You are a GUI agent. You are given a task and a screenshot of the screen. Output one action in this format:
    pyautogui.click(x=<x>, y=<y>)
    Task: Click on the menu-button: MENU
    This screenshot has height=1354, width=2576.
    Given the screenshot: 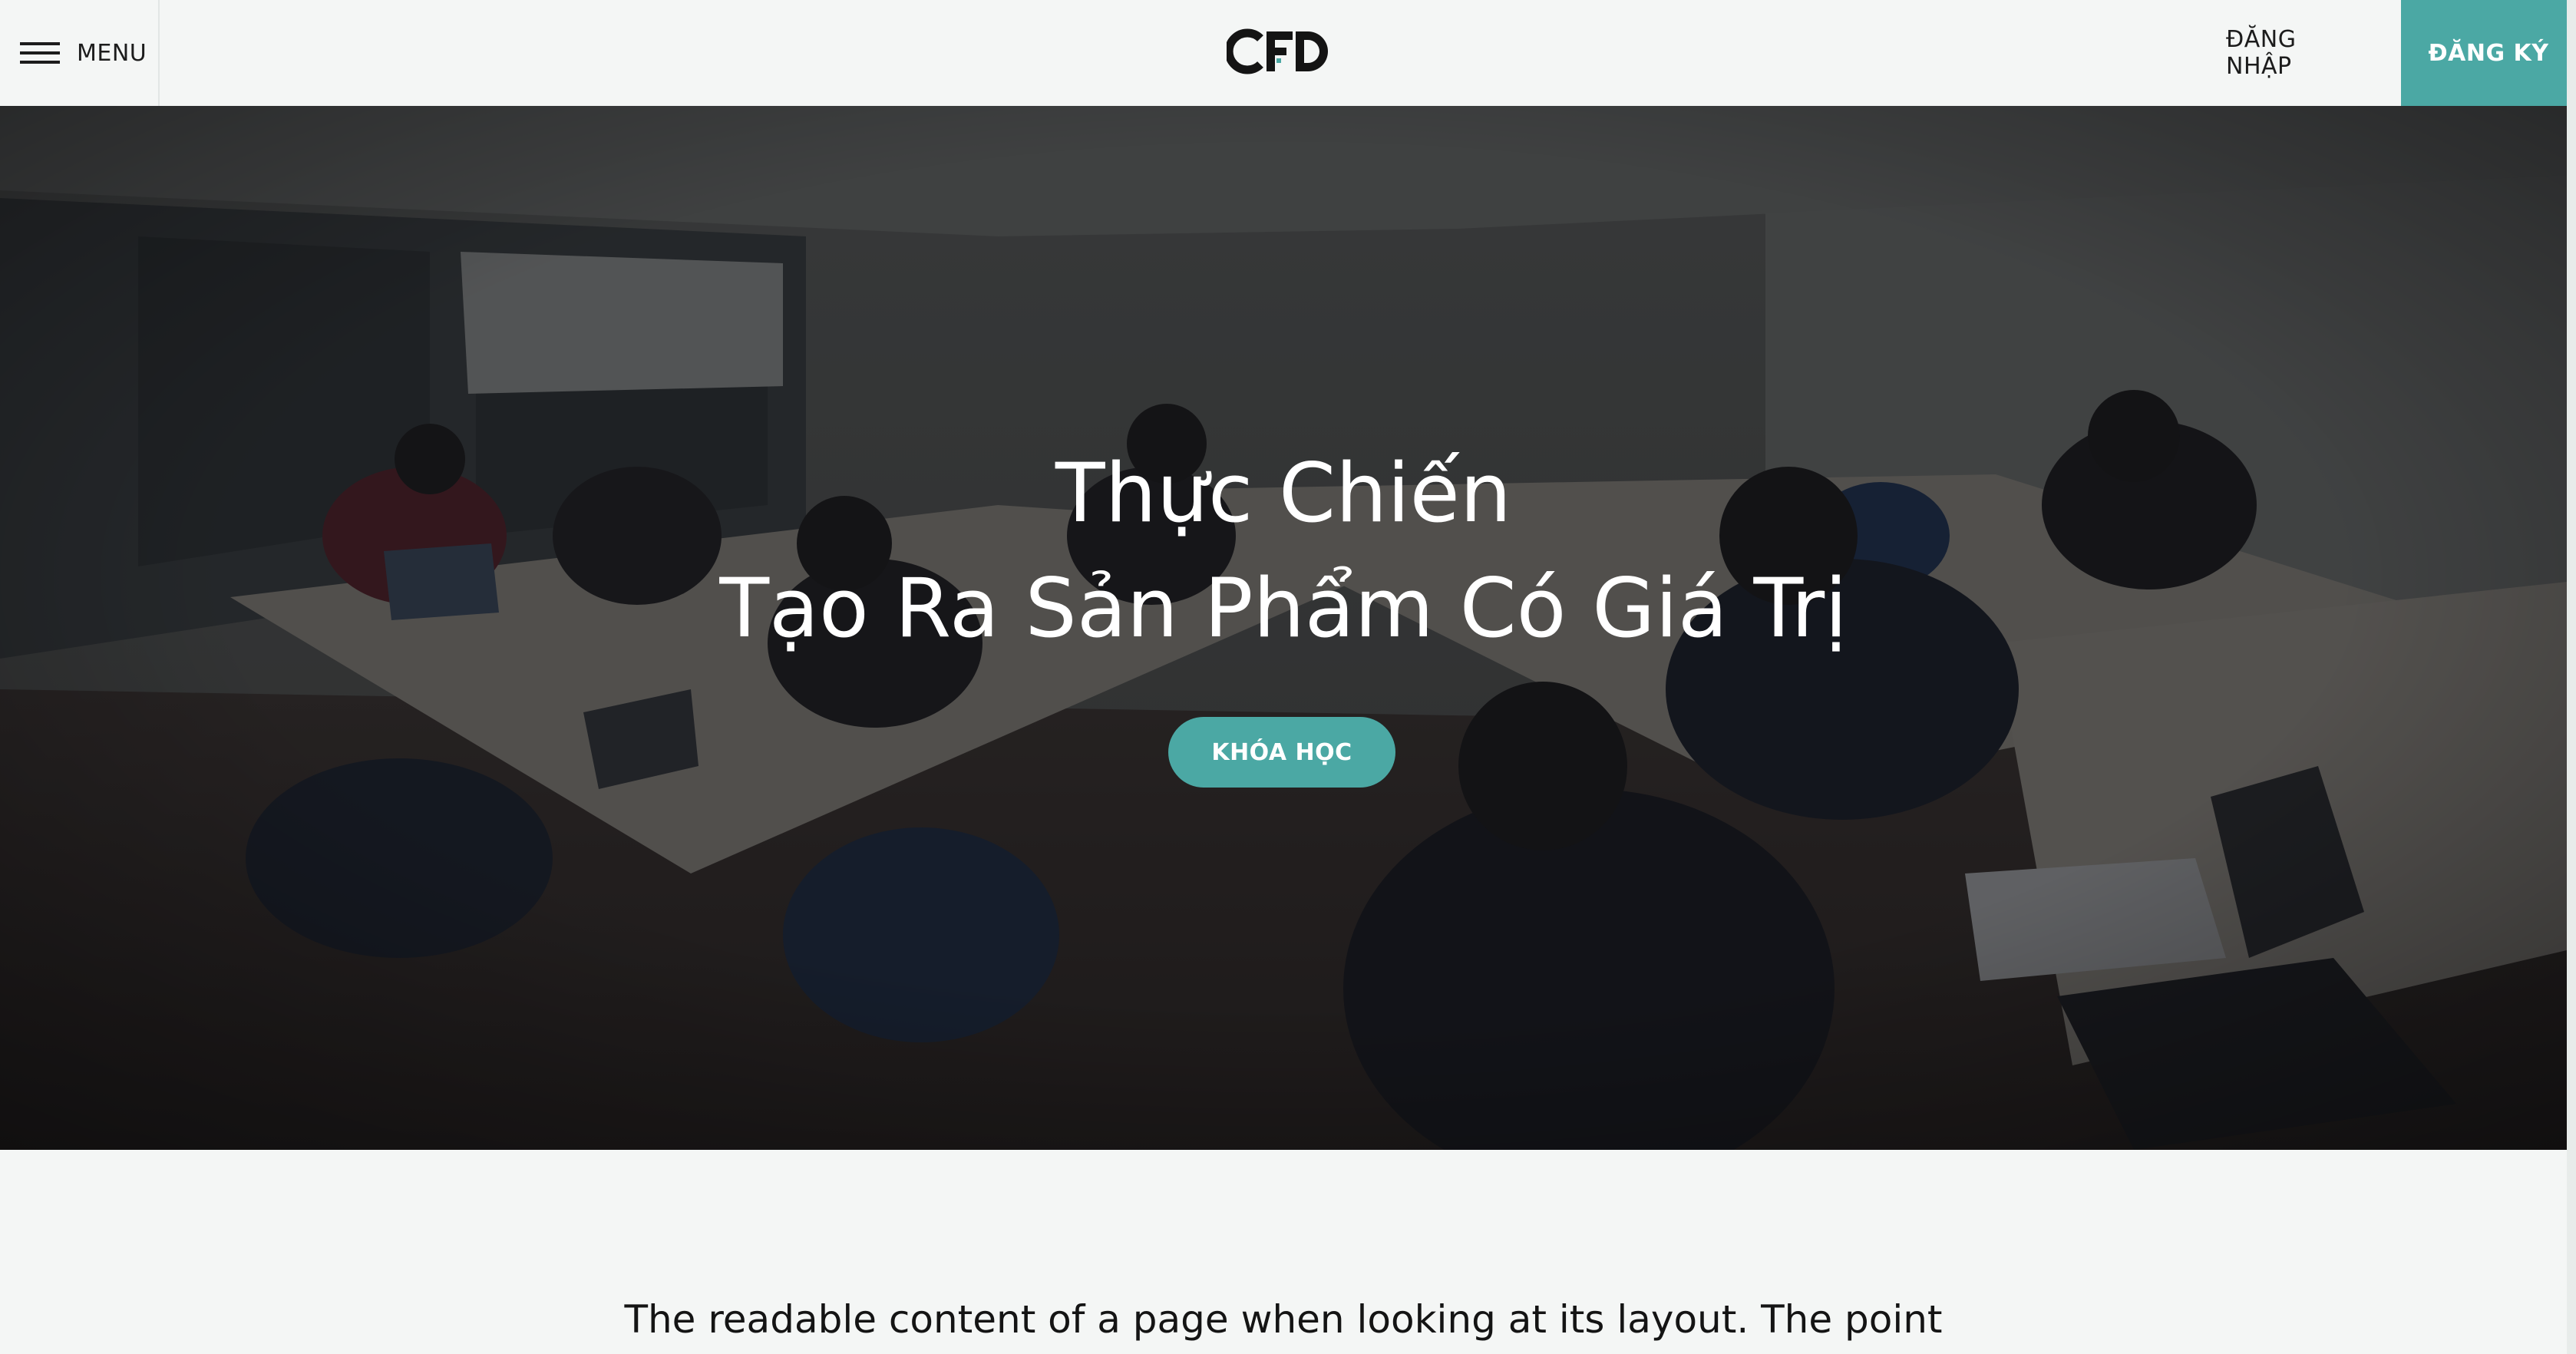 What is the action you would take?
    pyautogui.click(x=80, y=53)
    